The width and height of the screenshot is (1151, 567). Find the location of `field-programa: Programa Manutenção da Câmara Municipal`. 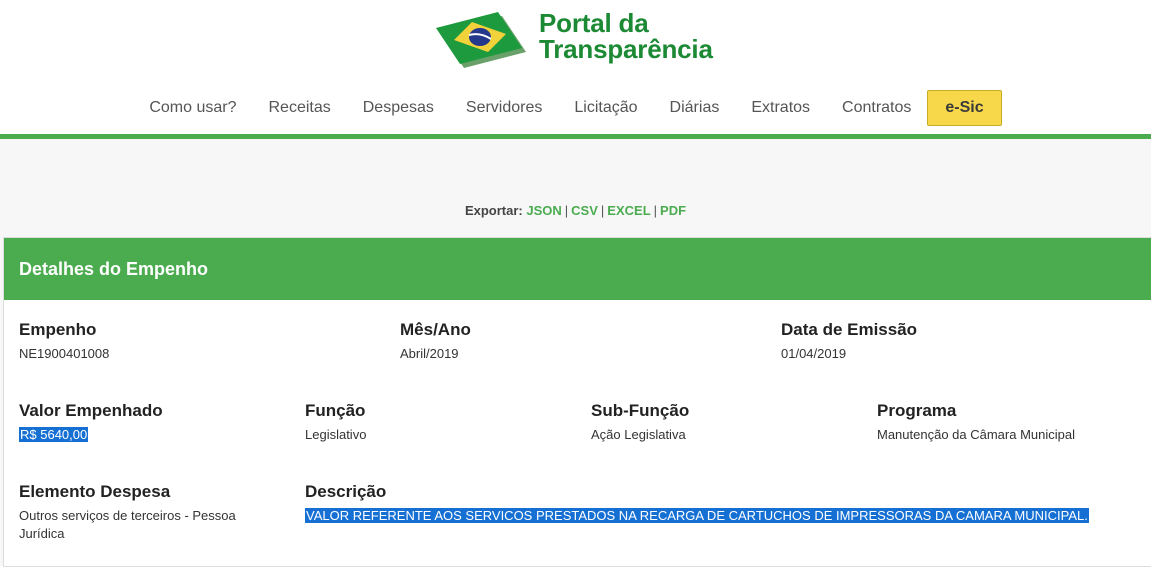

field-programa: Programa Manutenção da Câmara Municipal is located at coordinates (976, 422).